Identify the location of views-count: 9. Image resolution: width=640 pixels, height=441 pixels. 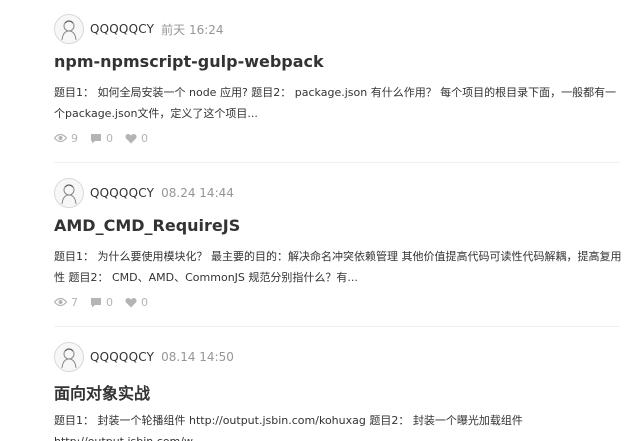
(66, 138).